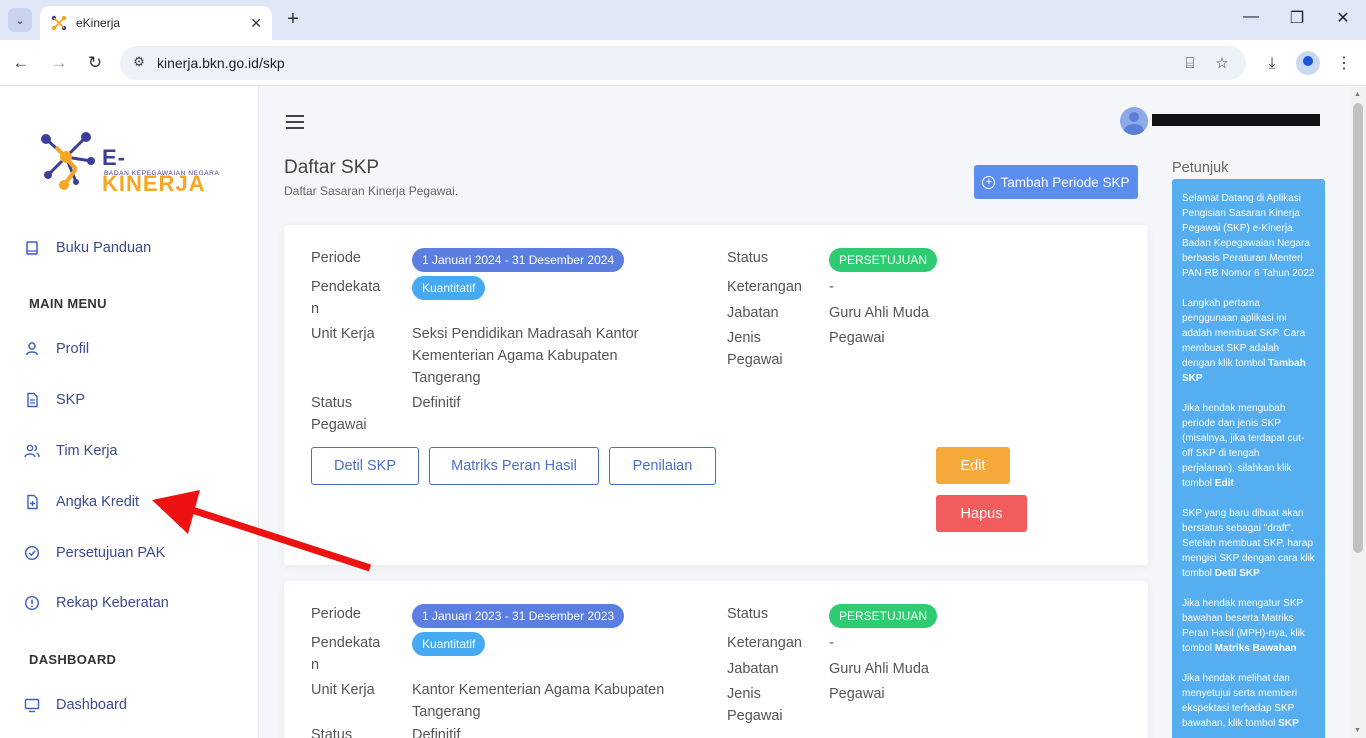 The width and height of the screenshot is (1366, 738). Describe the element at coordinates (1236, 120) in the screenshot. I see `user-name-redacted` at that location.